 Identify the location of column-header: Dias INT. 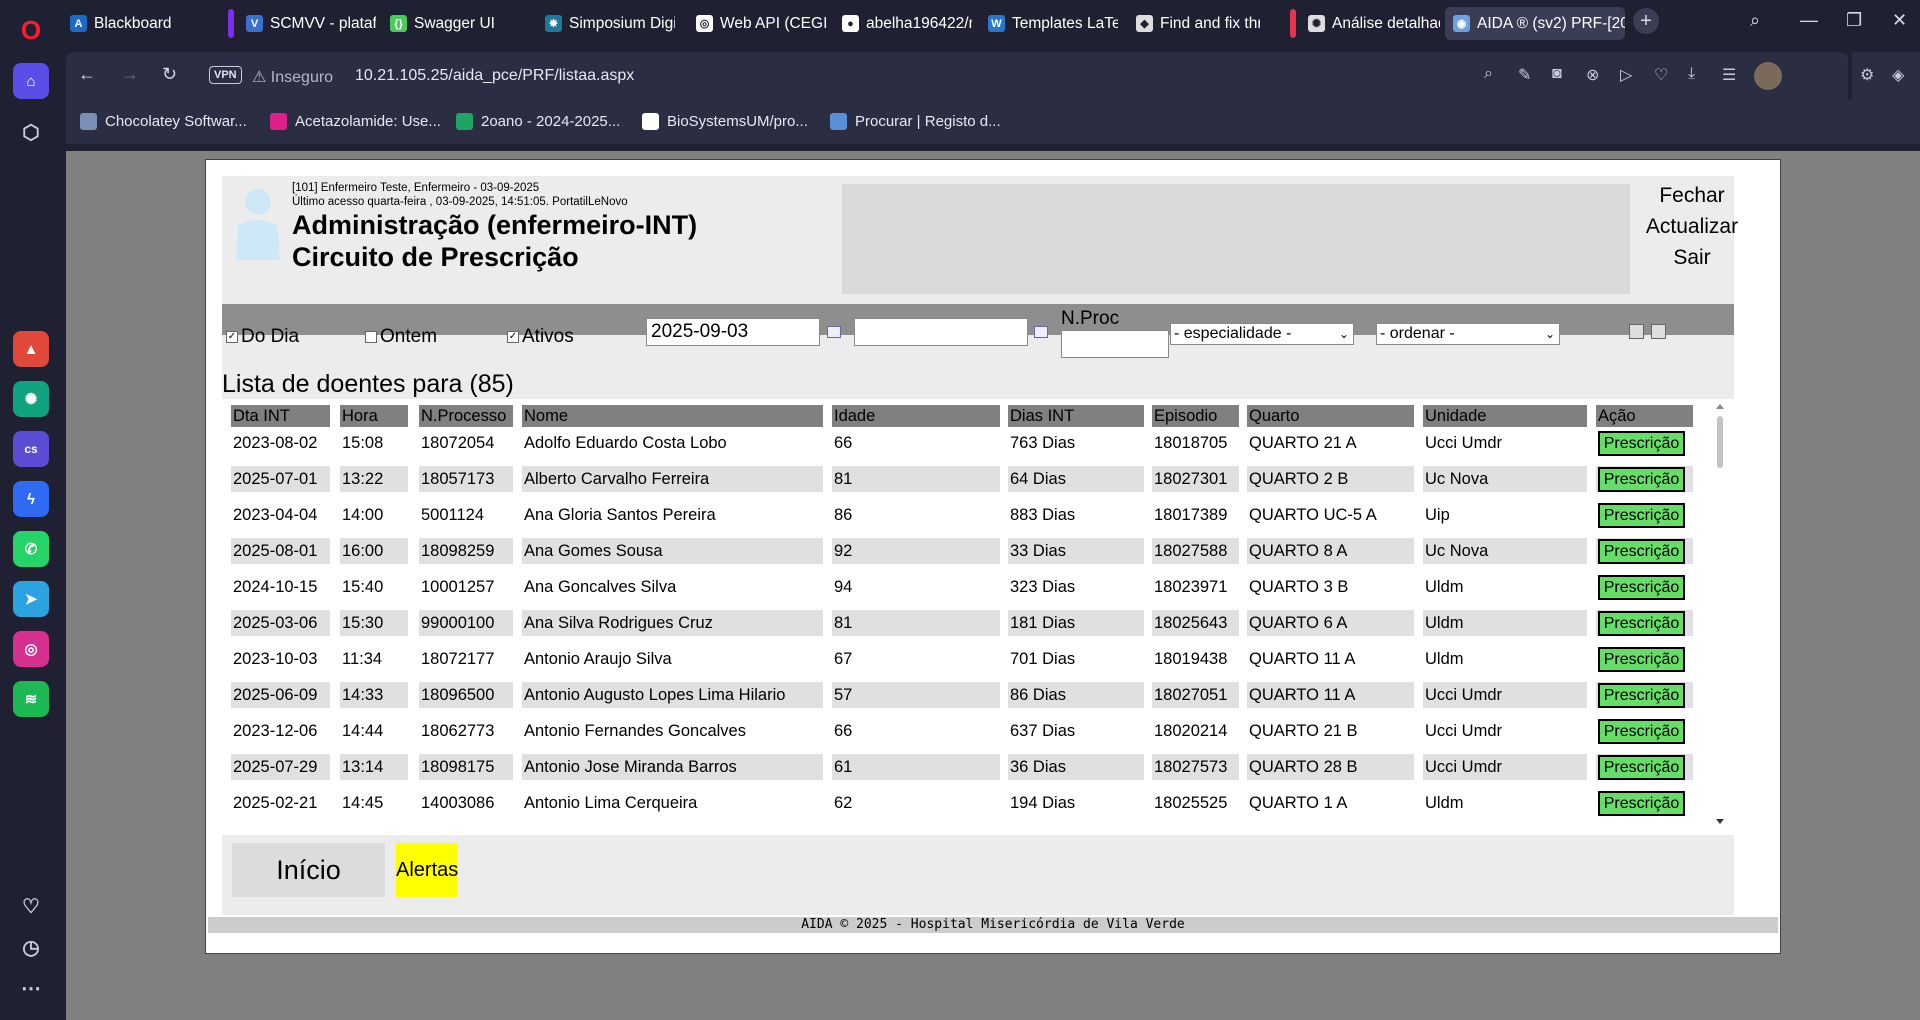
(1076, 416).